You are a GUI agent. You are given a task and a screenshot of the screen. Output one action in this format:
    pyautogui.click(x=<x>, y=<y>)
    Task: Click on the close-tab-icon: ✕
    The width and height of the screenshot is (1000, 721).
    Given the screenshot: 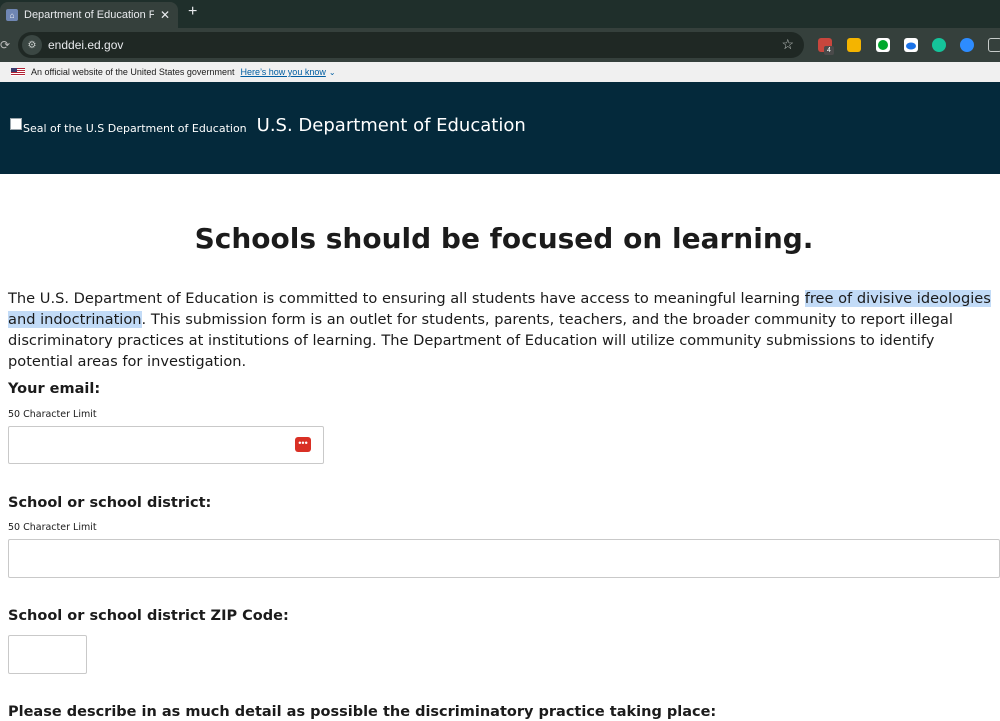 What is the action you would take?
    pyautogui.click(x=165, y=15)
    